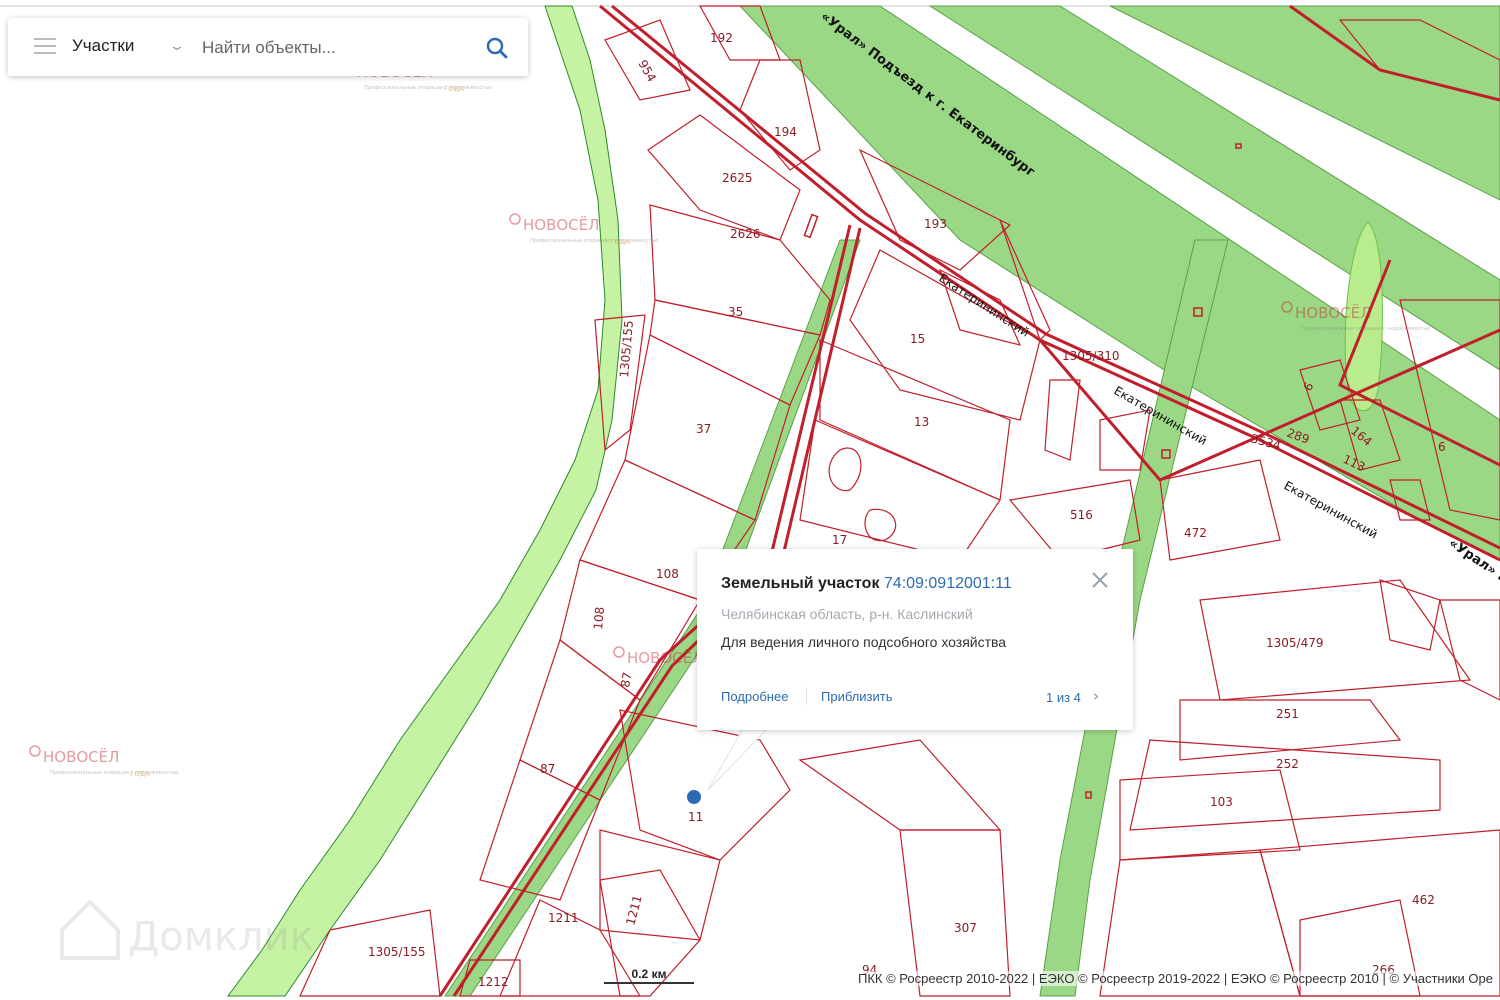 The width and height of the screenshot is (1500, 1000). Describe the element at coordinates (493, 982) in the screenshot. I see `parcel-number: 1212` at that location.